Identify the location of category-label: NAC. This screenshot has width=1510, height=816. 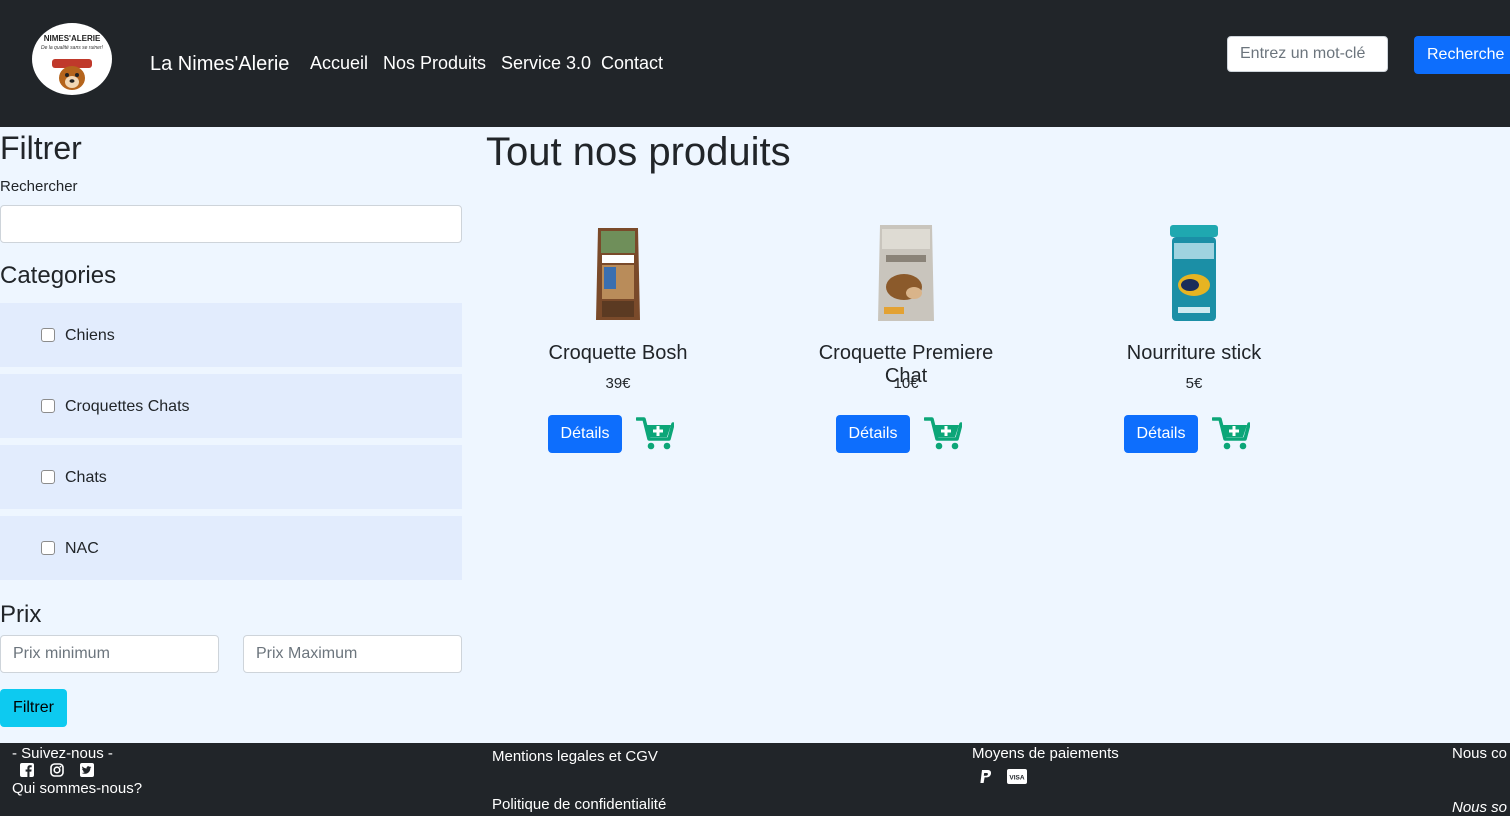
(82, 548).